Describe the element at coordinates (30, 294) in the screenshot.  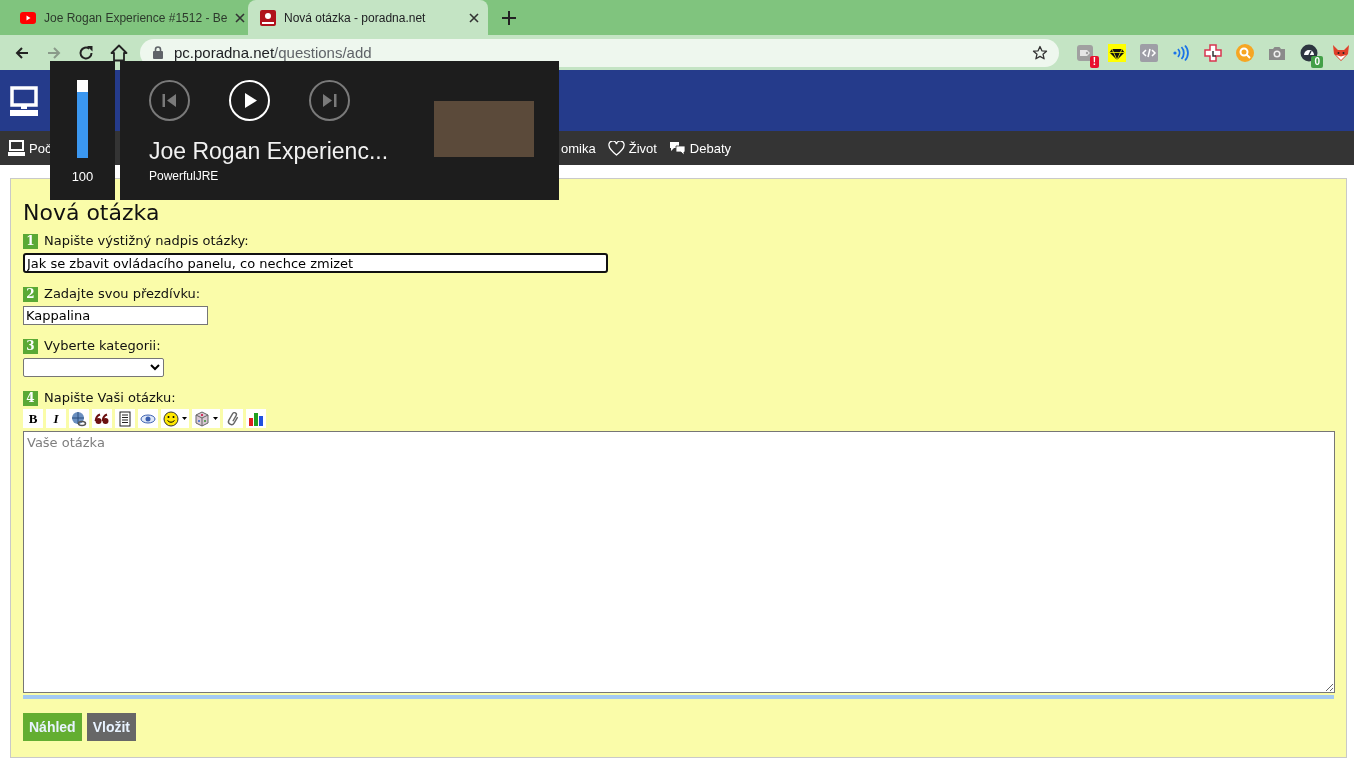
I see `step-number: 2` at that location.